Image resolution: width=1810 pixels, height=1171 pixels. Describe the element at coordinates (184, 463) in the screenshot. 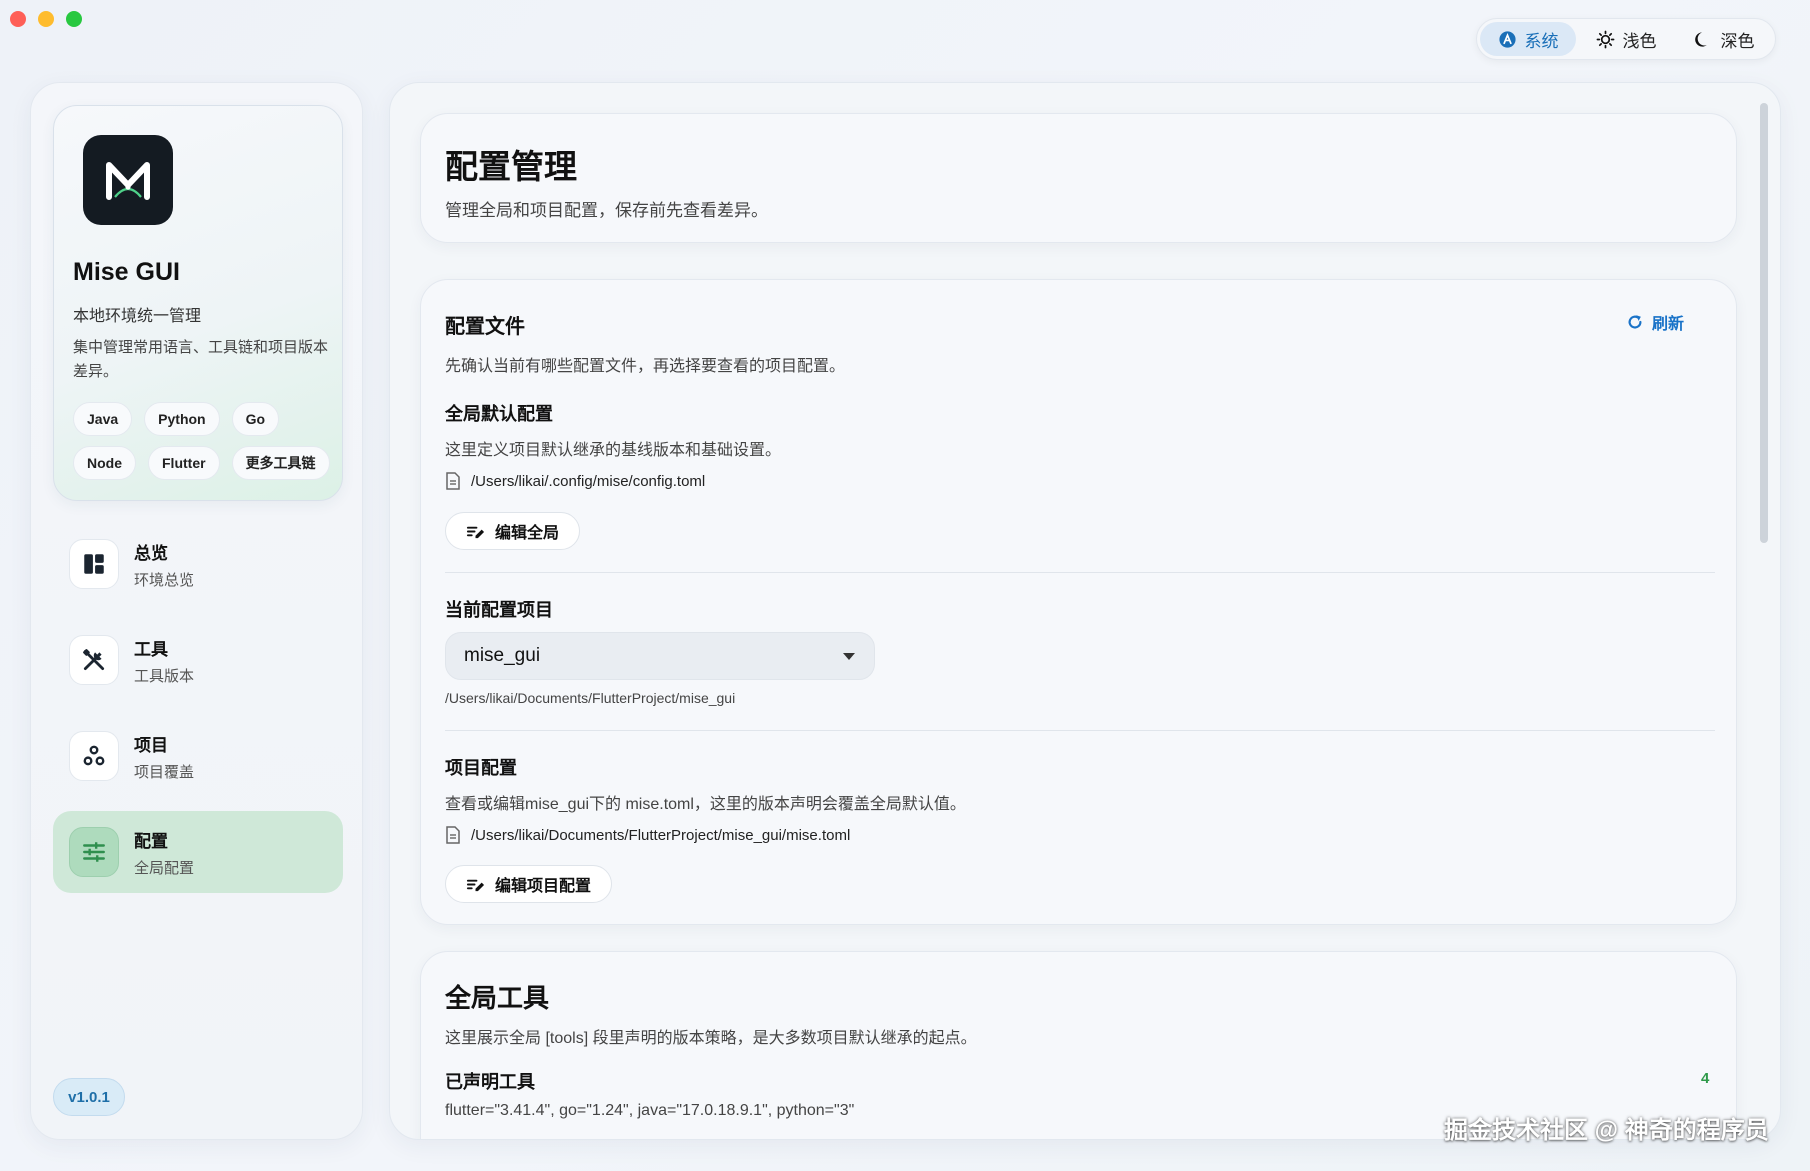

I see `chip-flutter: Flutter` at that location.